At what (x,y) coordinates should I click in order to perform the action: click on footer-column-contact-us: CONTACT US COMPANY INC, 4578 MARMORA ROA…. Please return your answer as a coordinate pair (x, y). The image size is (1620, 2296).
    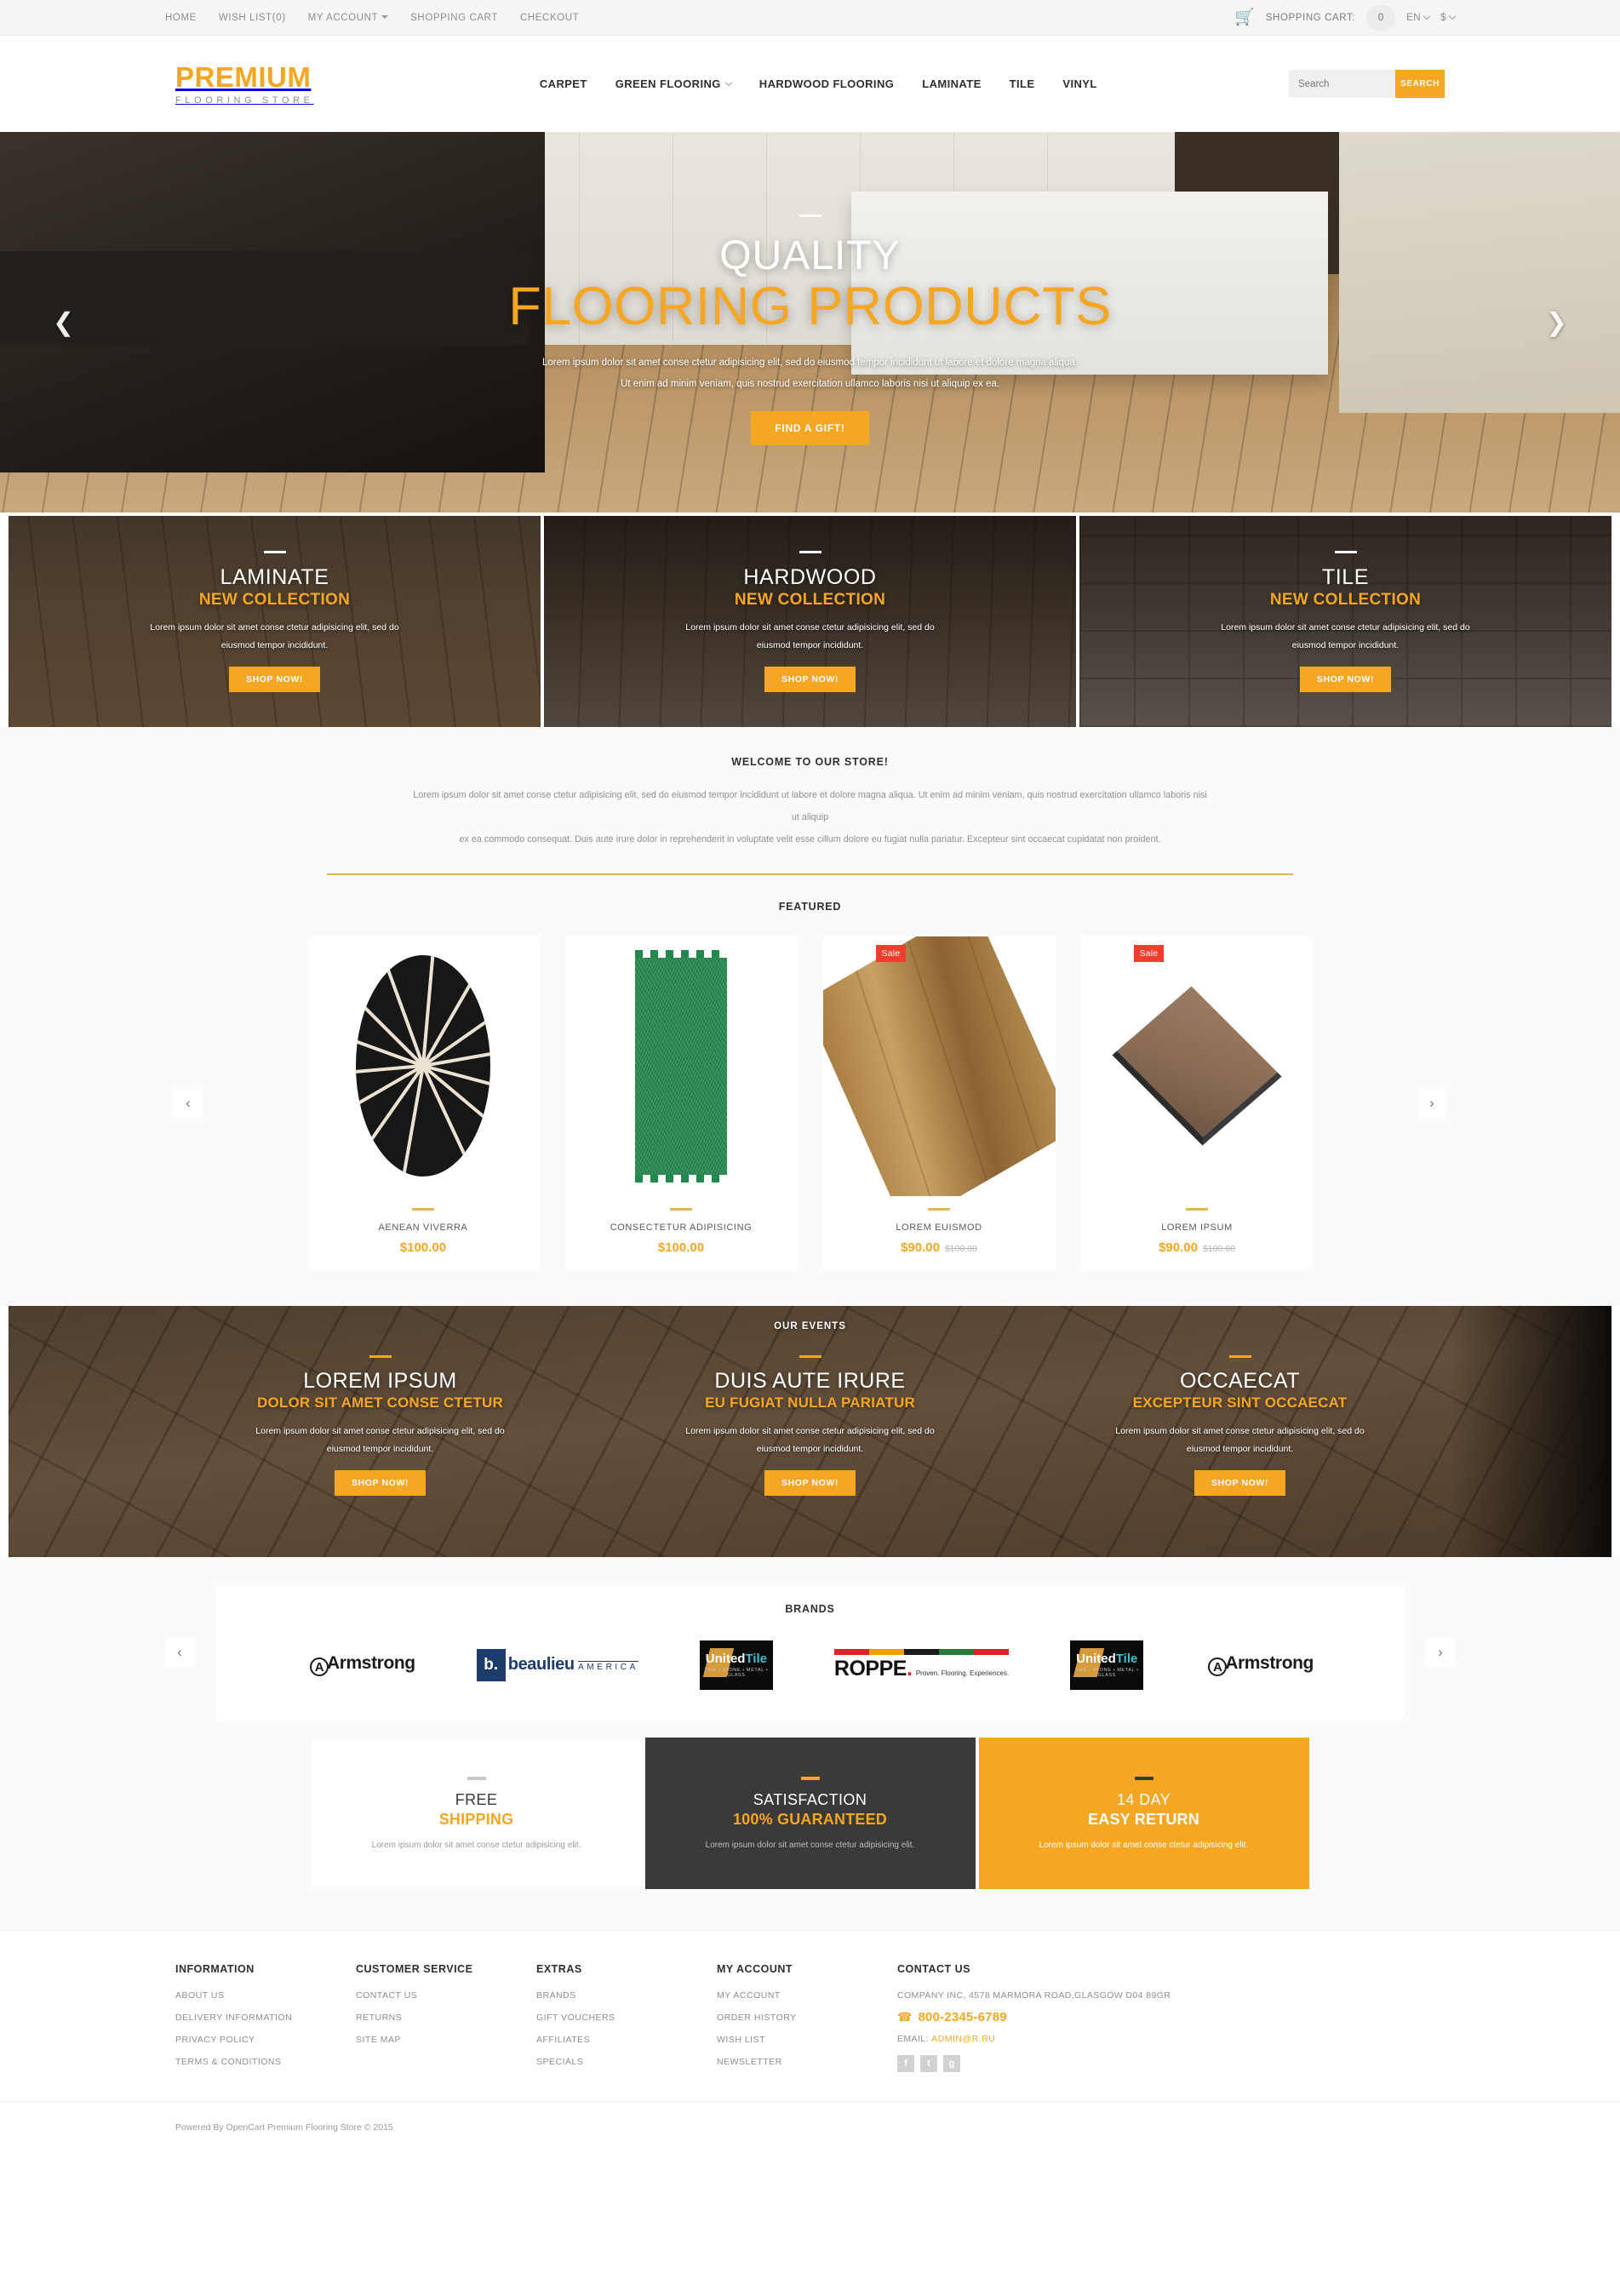
    Looking at the image, I should click on (1118, 2021).